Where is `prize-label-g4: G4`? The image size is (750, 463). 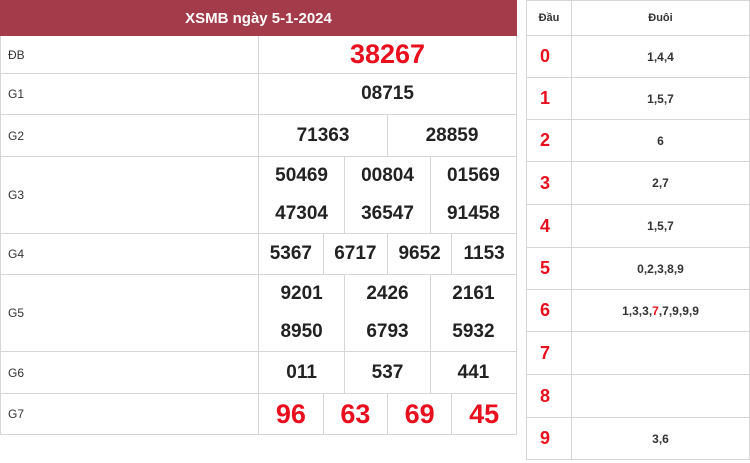
prize-label-g4: G4 is located at coordinates (129, 254).